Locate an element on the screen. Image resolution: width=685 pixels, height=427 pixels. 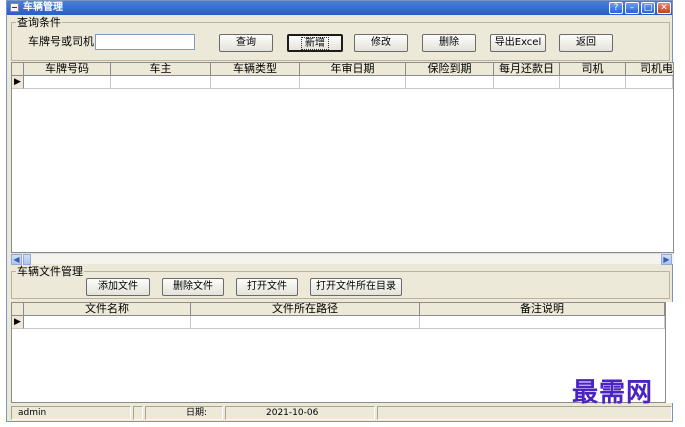
column-header: 车主 is located at coordinates (161, 69).